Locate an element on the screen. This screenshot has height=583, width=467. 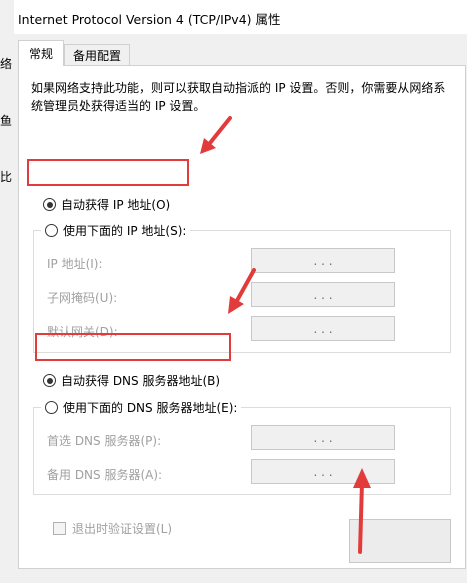
ip-address-label: IP 地址(I): is located at coordinates (75, 264).